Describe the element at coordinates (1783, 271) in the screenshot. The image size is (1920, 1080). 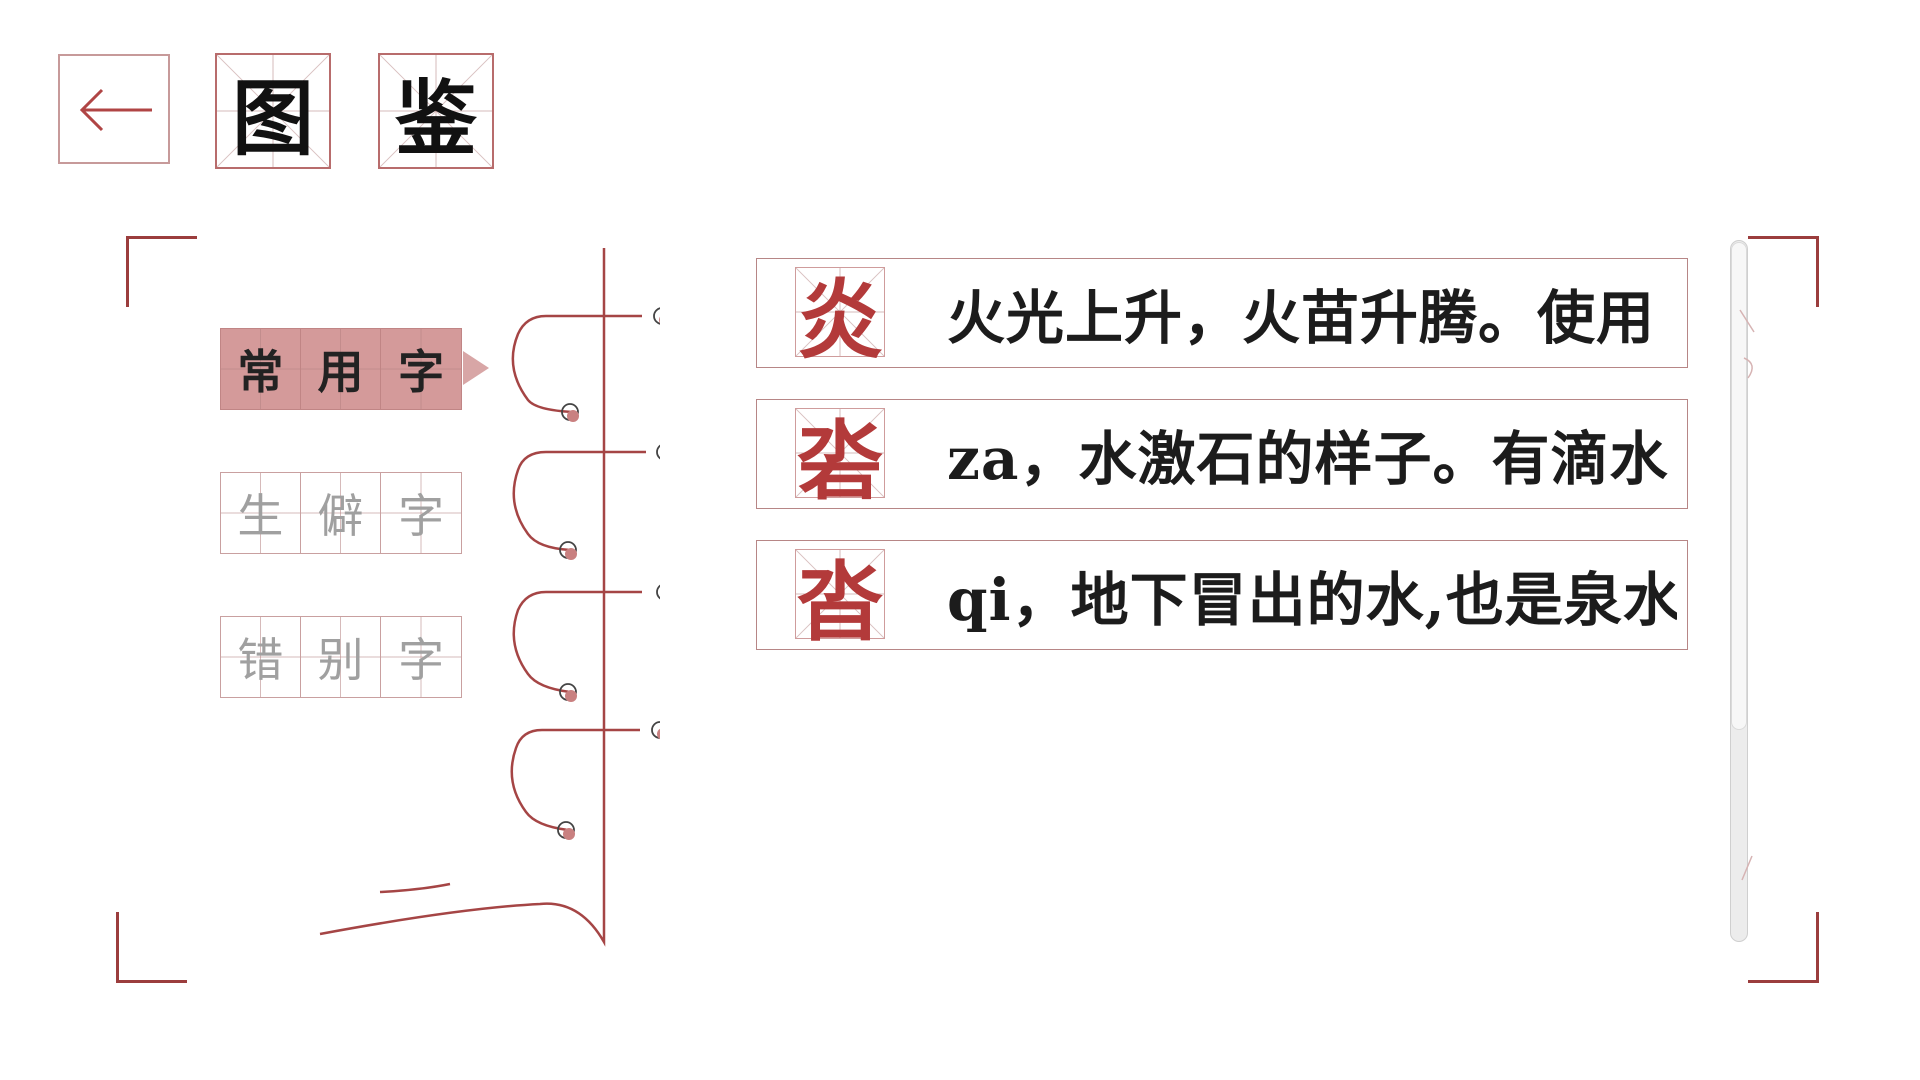
I see `frame-corner-top-right` at that location.